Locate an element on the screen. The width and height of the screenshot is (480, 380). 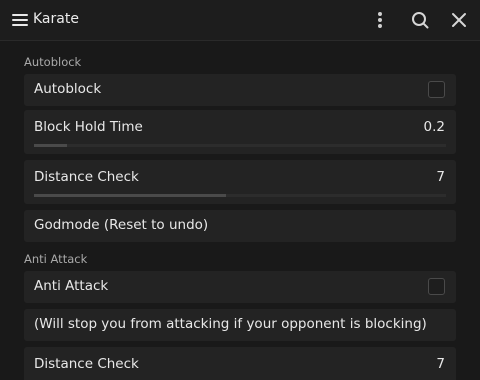
anti-attack-toggle-row: Anti Attack is located at coordinates (240, 287).